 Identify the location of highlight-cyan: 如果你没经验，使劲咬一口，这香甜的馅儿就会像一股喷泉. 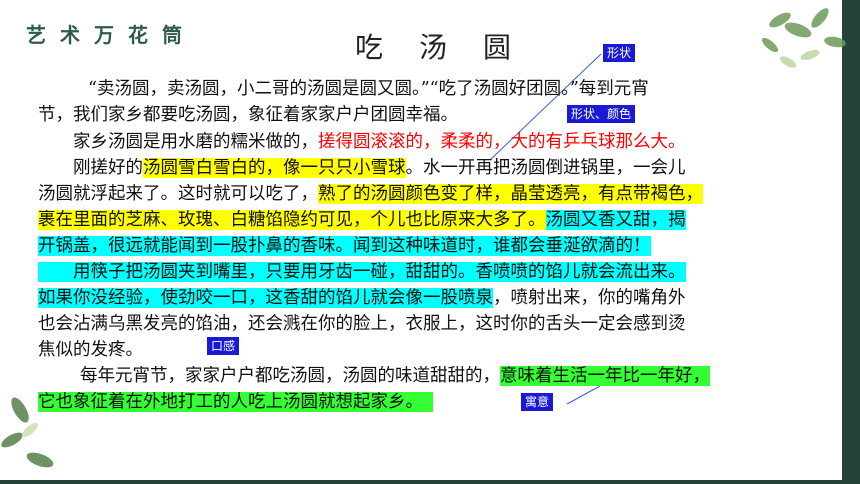
(265, 298).